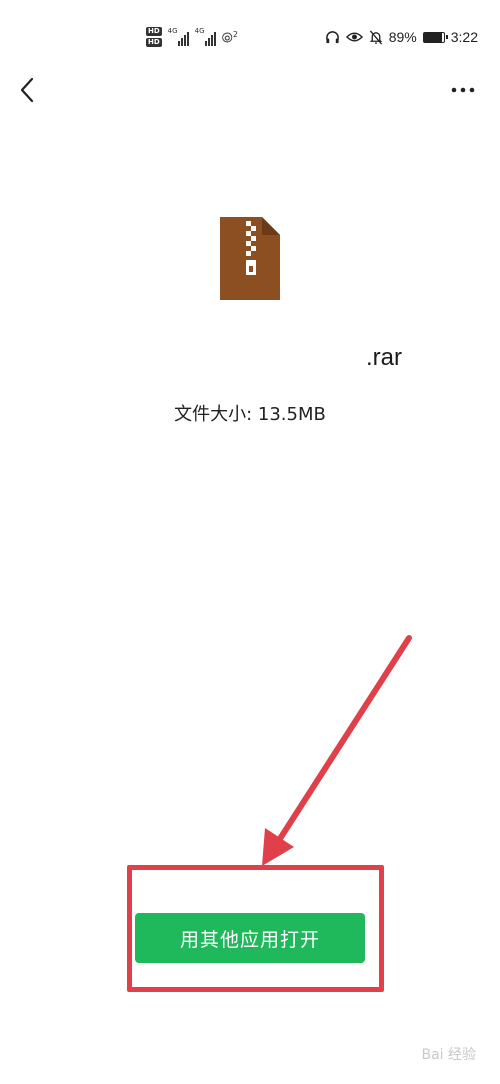 This screenshot has height=1084, width=500. What do you see at coordinates (205, 36) in the screenshot?
I see `signal-icon-2: 4G` at bounding box center [205, 36].